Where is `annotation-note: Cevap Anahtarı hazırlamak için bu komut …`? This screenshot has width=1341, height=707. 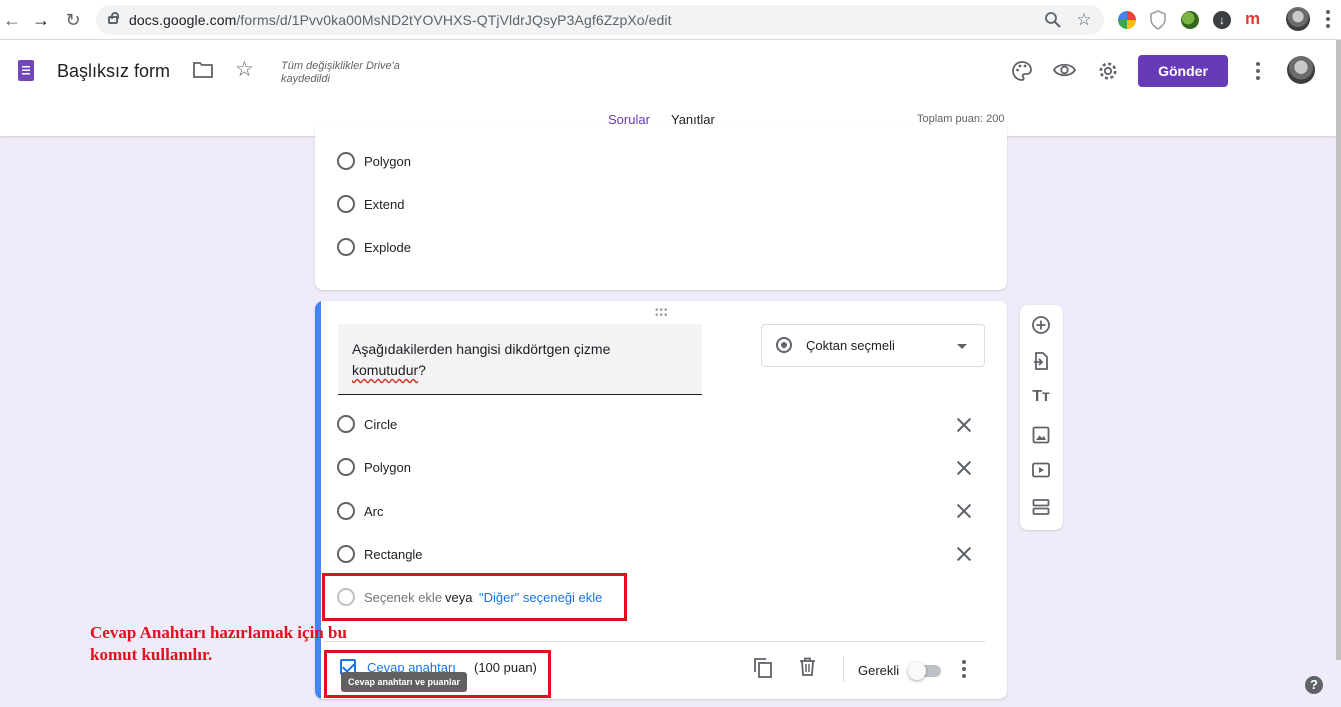 annotation-note: Cevap Anahtarı hazırlamak için bu komut … is located at coordinates (218, 643).